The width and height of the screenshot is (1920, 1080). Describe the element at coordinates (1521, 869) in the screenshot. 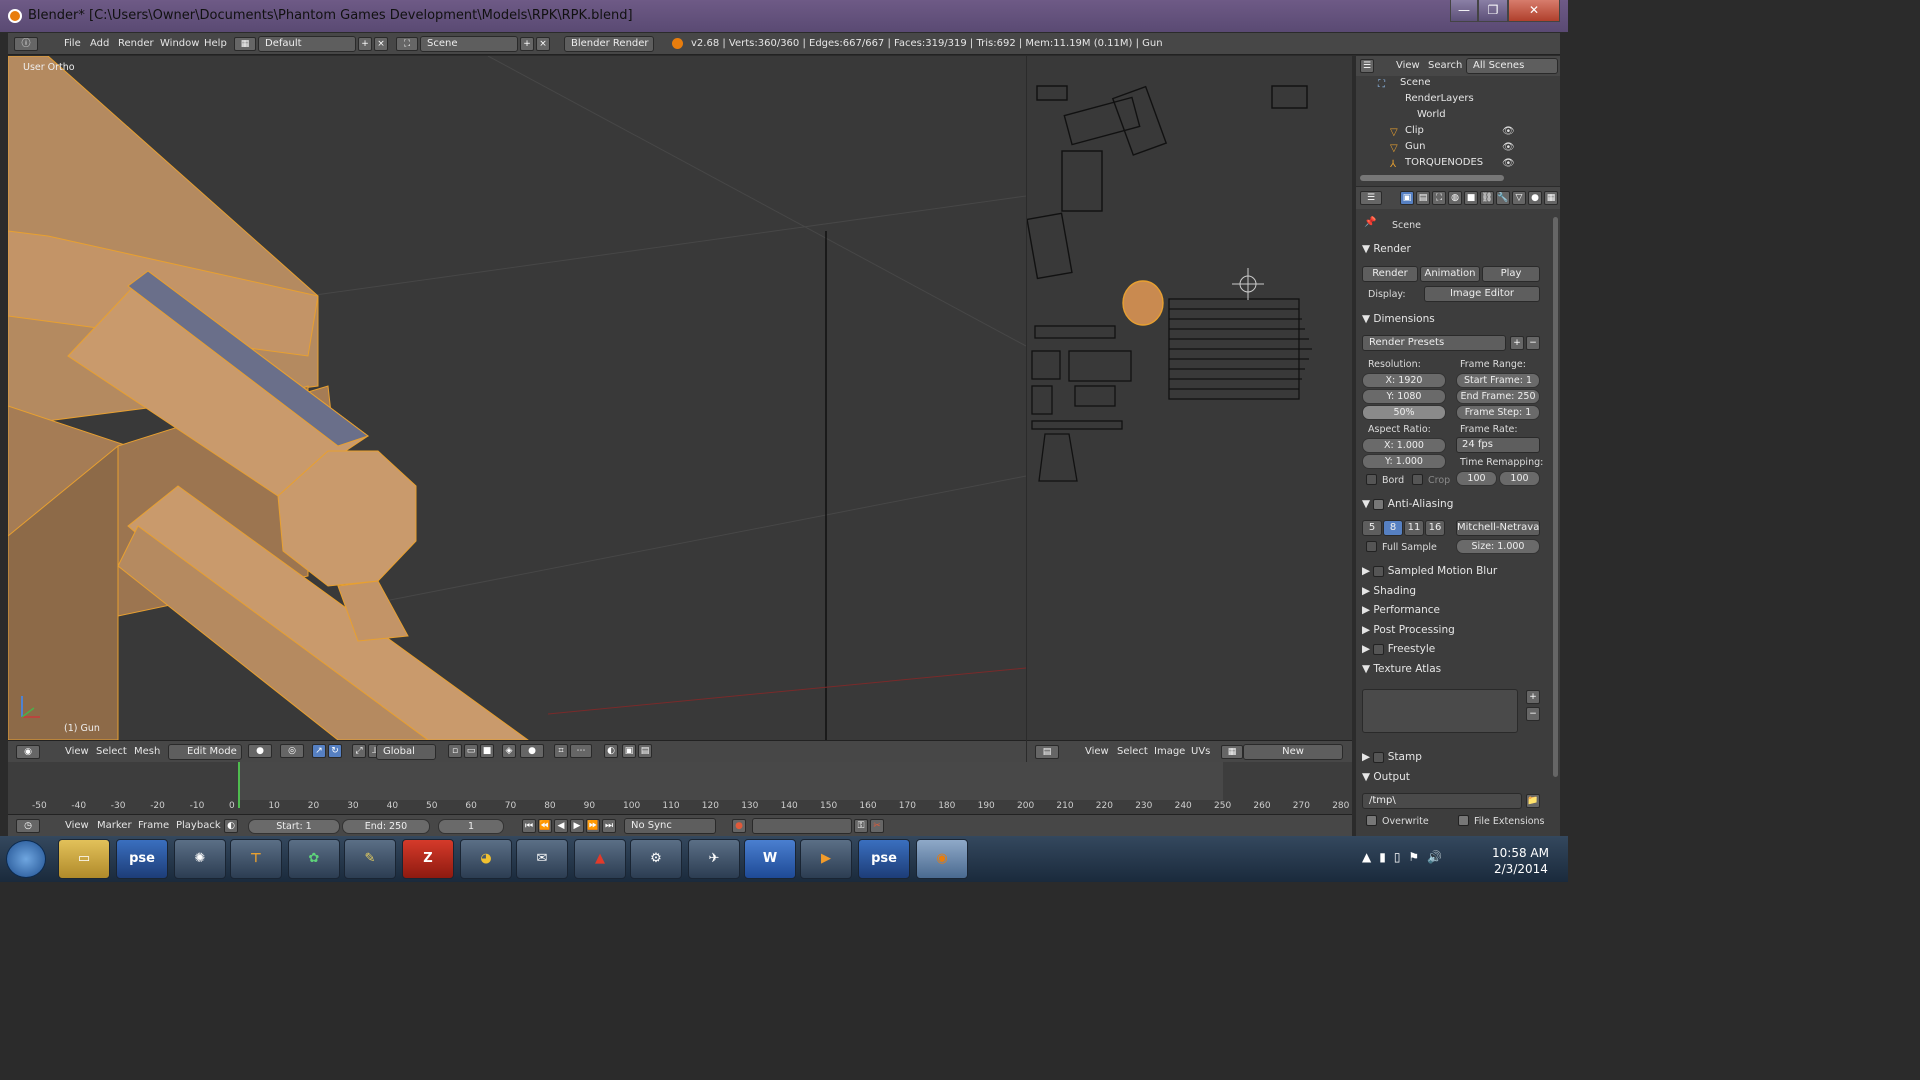

I see `tray-date: 2/3/2014` at that location.